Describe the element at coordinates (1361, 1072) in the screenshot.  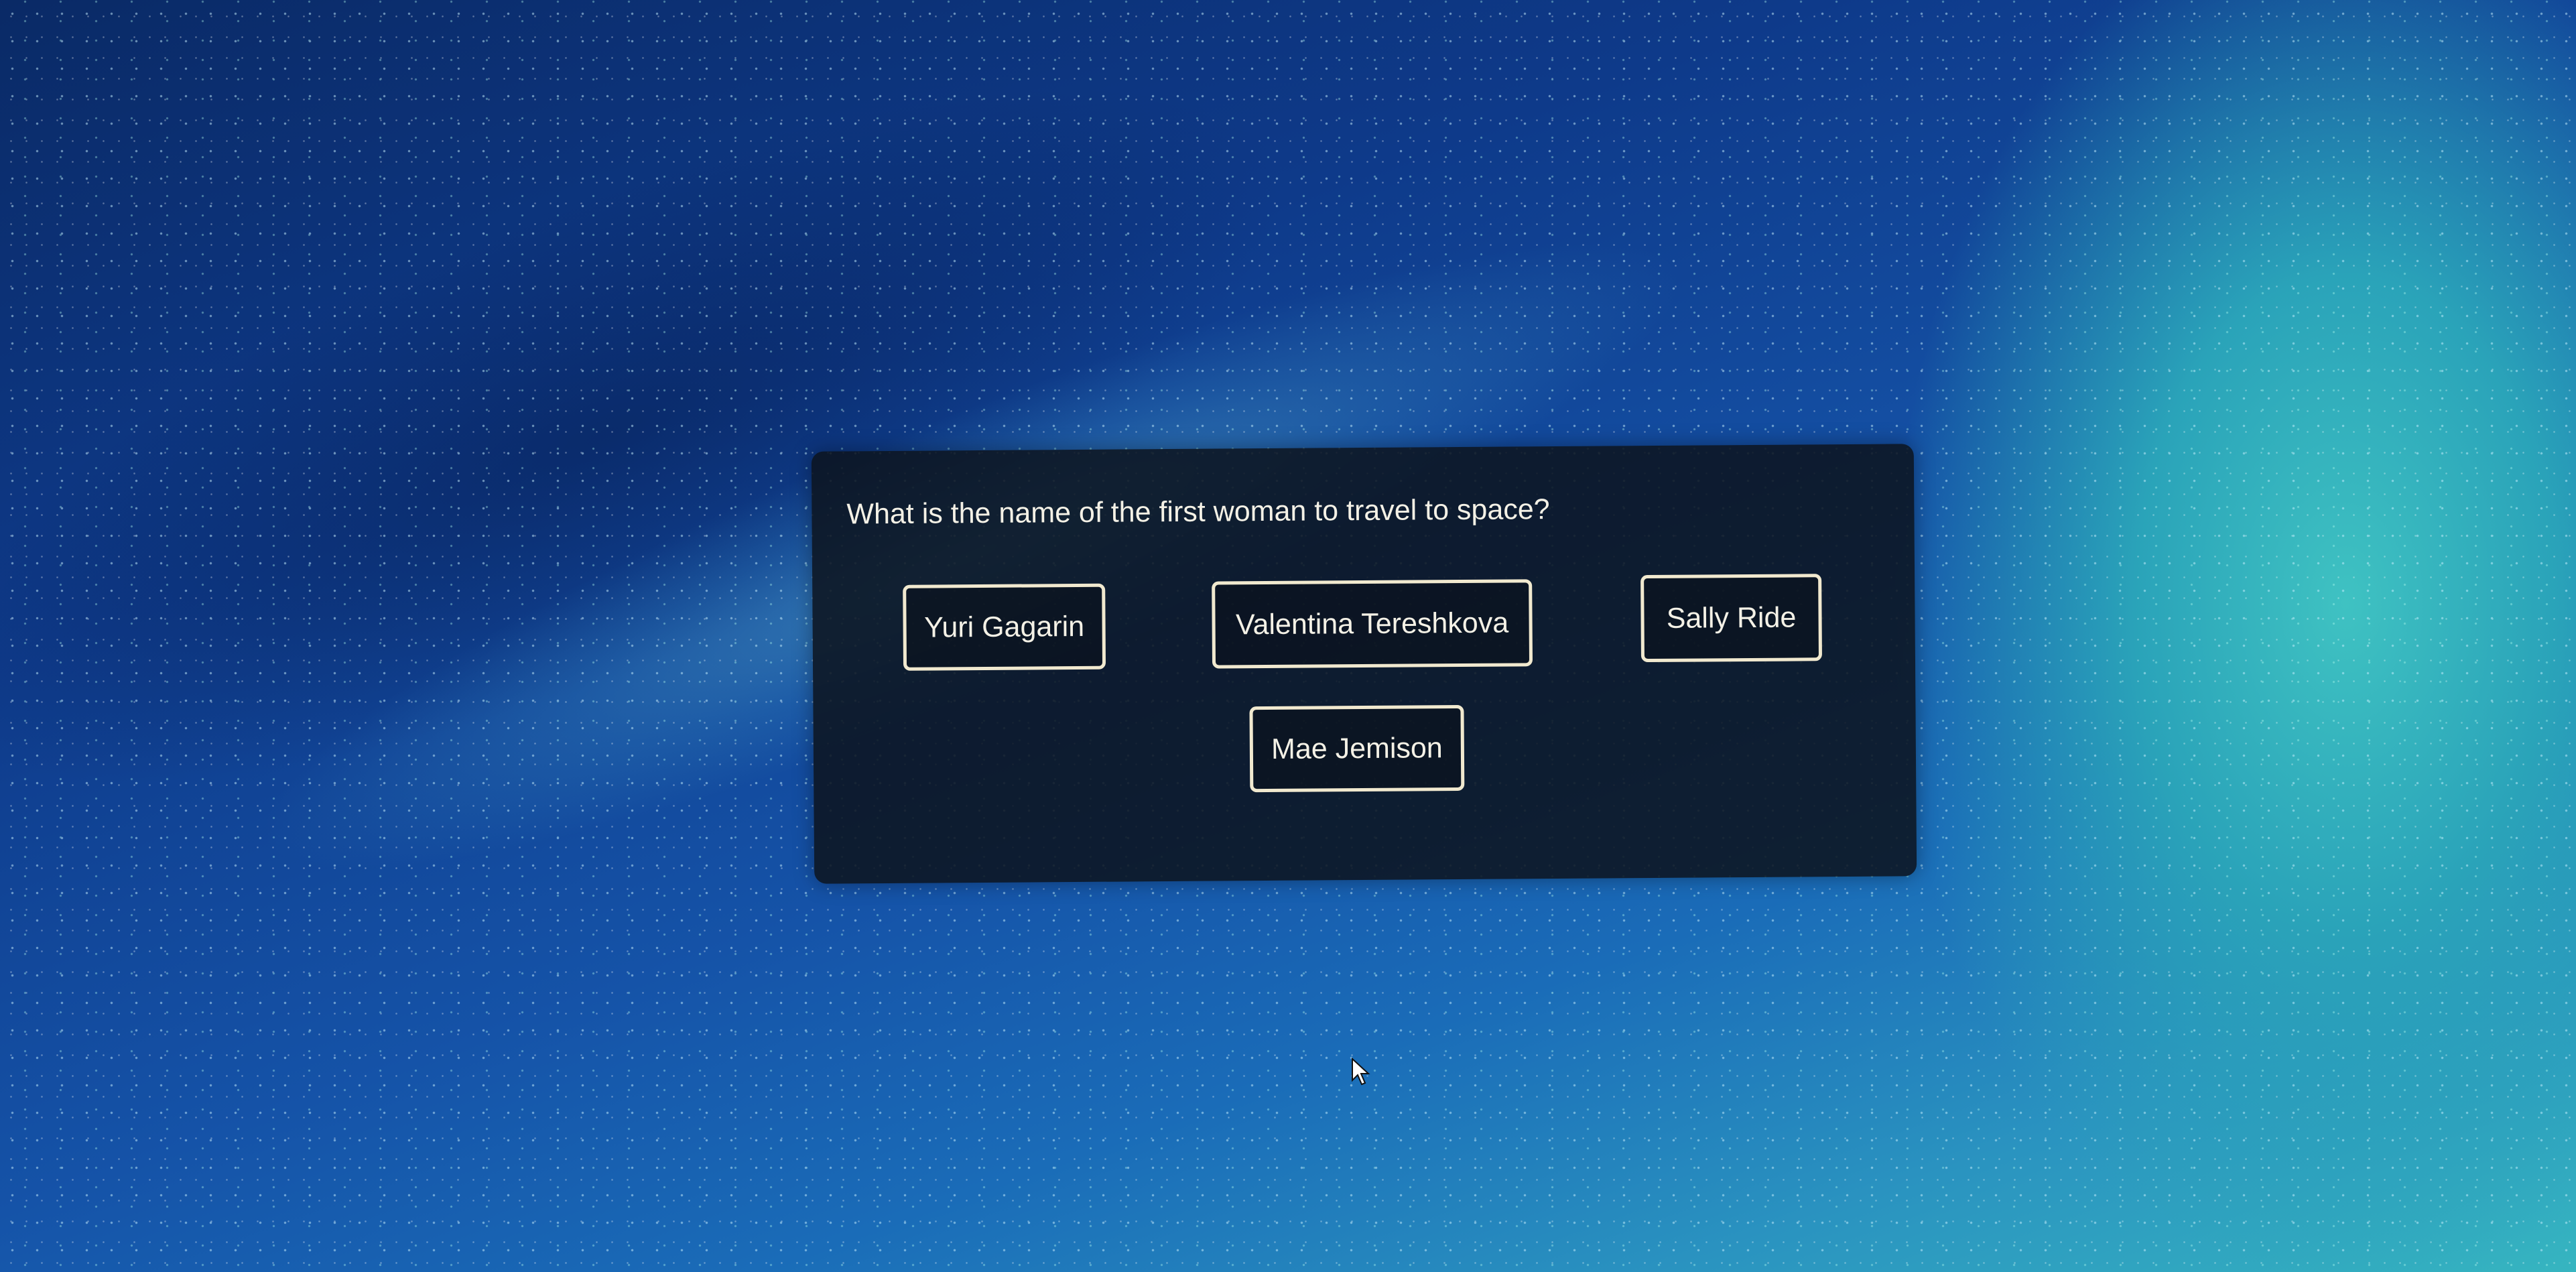
I see `pointer-cursor-icon` at that location.